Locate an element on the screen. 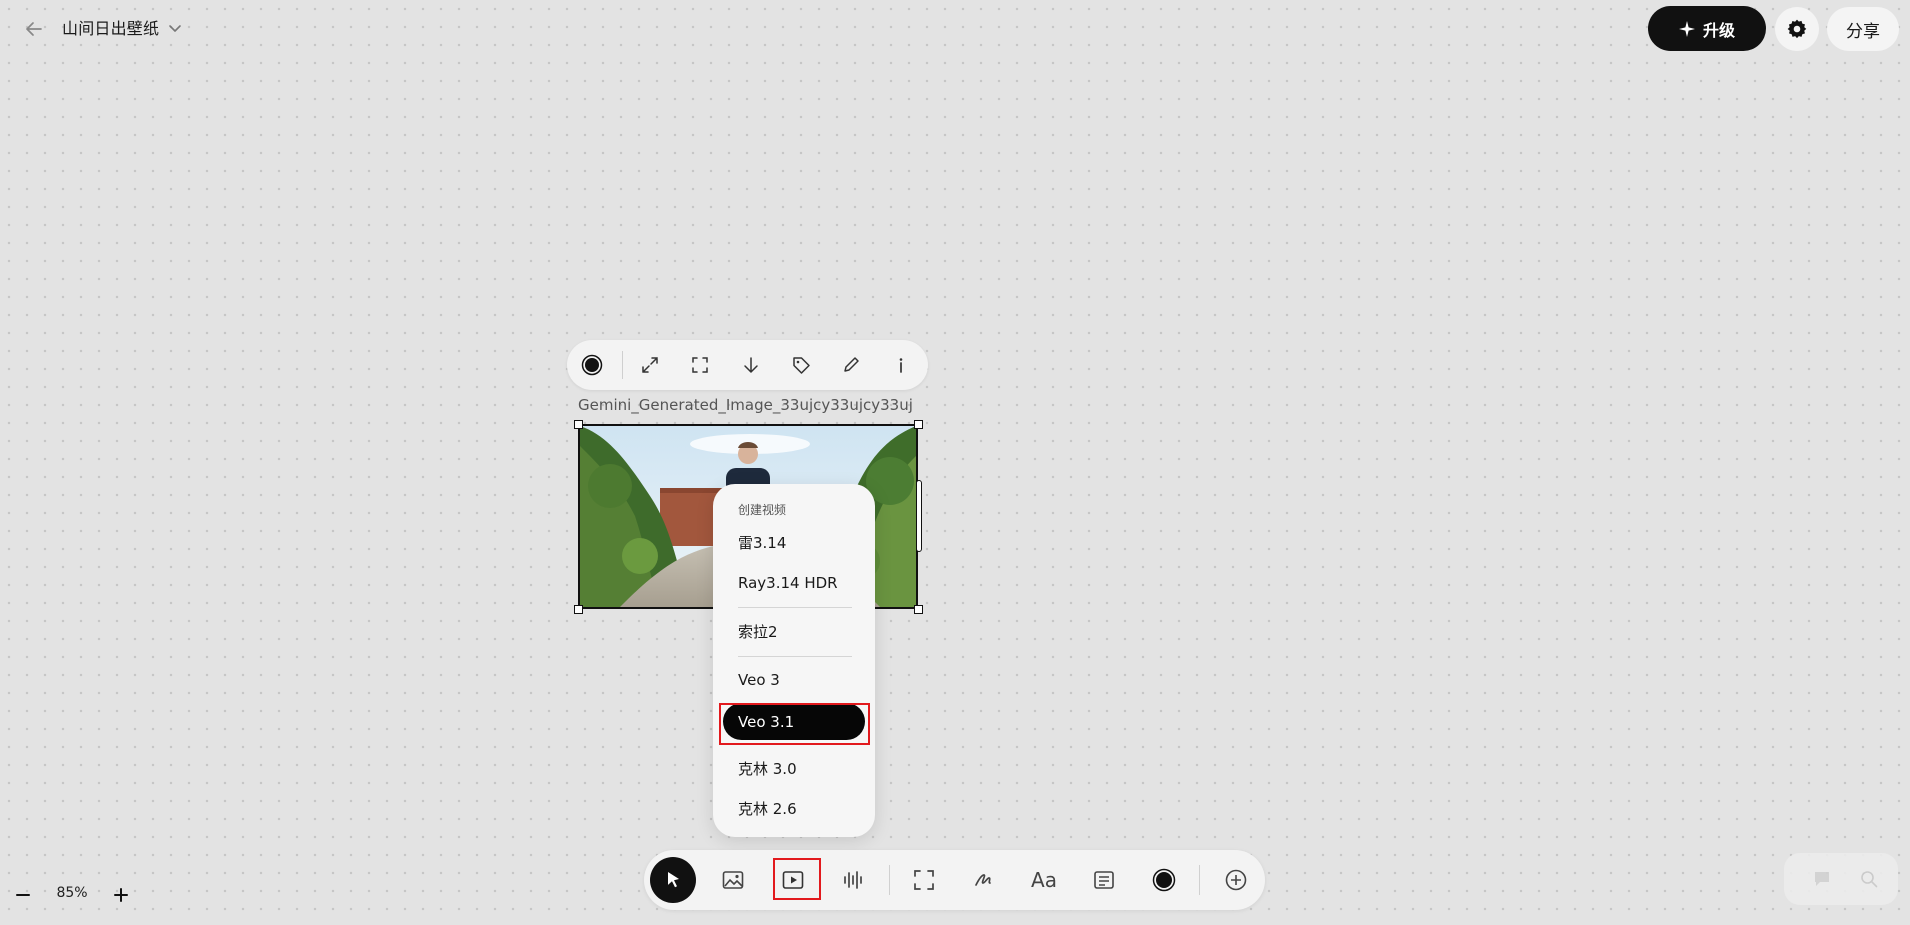 The height and width of the screenshot is (925, 1910). expand-icon is located at coordinates (650, 365).